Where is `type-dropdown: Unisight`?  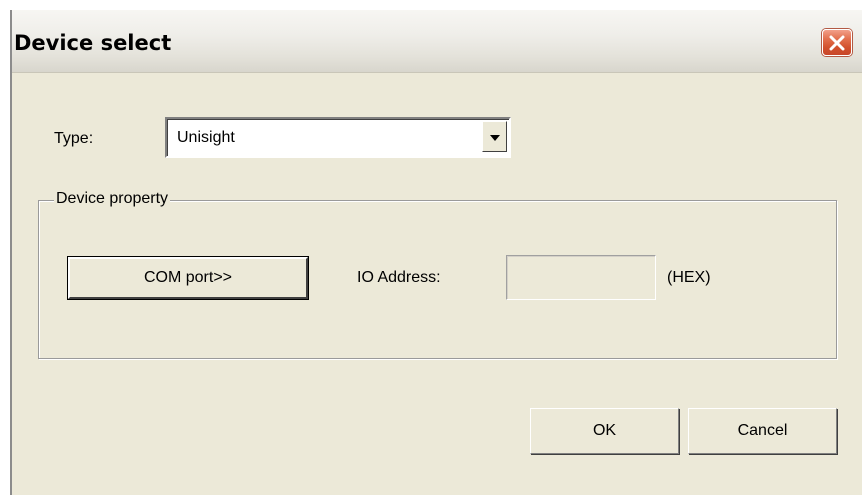
type-dropdown: Unisight is located at coordinates (338, 137).